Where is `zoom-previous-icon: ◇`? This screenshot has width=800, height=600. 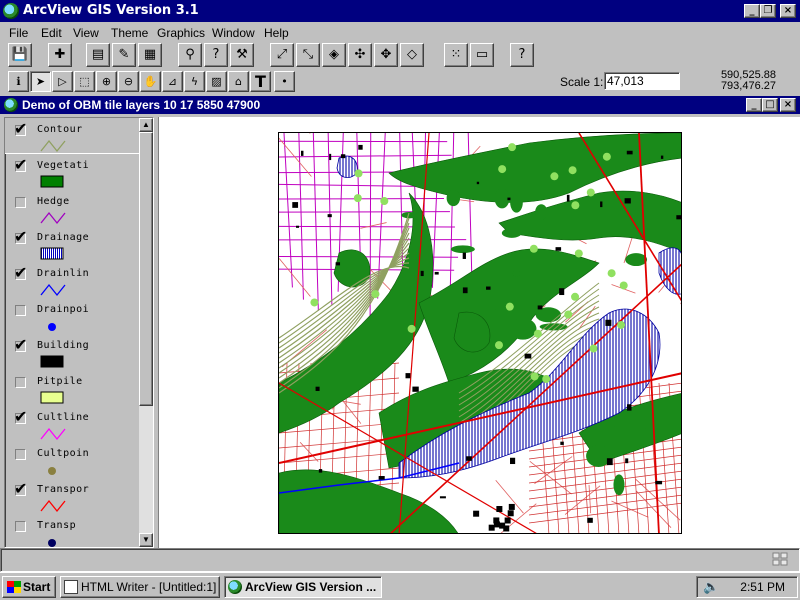 zoom-previous-icon: ◇ is located at coordinates (412, 55).